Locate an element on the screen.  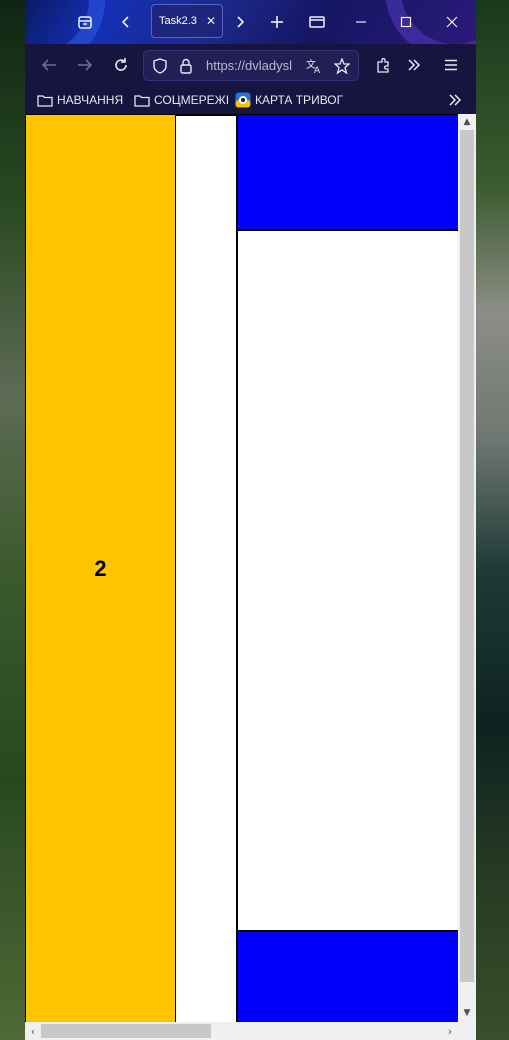
vertical-scrollbar: ▲ ▼ is located at coordinates (467, 568).